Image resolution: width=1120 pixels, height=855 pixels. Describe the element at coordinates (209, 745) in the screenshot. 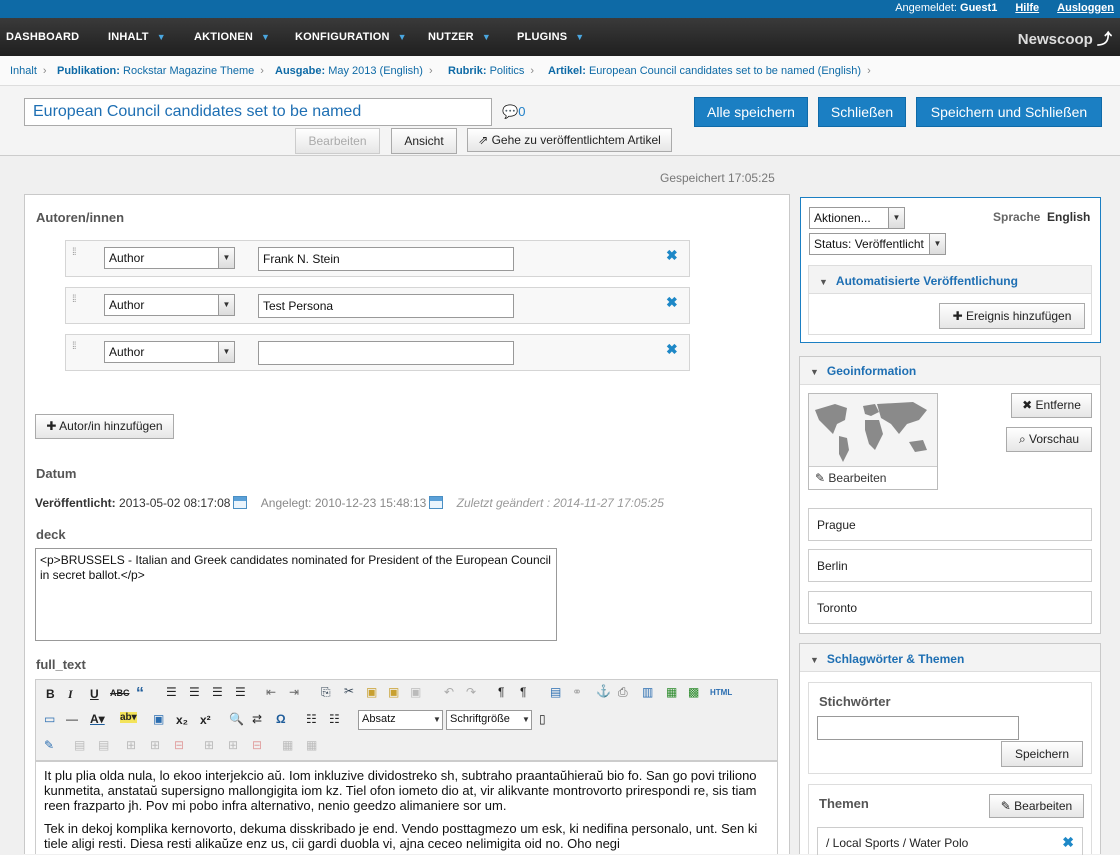

I see `col-before-icon: ⊞` at that location.